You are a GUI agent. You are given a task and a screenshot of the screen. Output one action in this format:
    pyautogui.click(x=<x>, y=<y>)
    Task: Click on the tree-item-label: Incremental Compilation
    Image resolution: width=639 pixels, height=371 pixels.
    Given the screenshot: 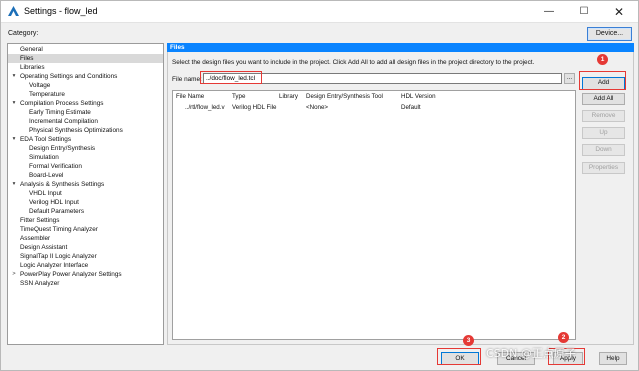 What is the action you would take?
    pyautogui.click(x=63, y=121)
    